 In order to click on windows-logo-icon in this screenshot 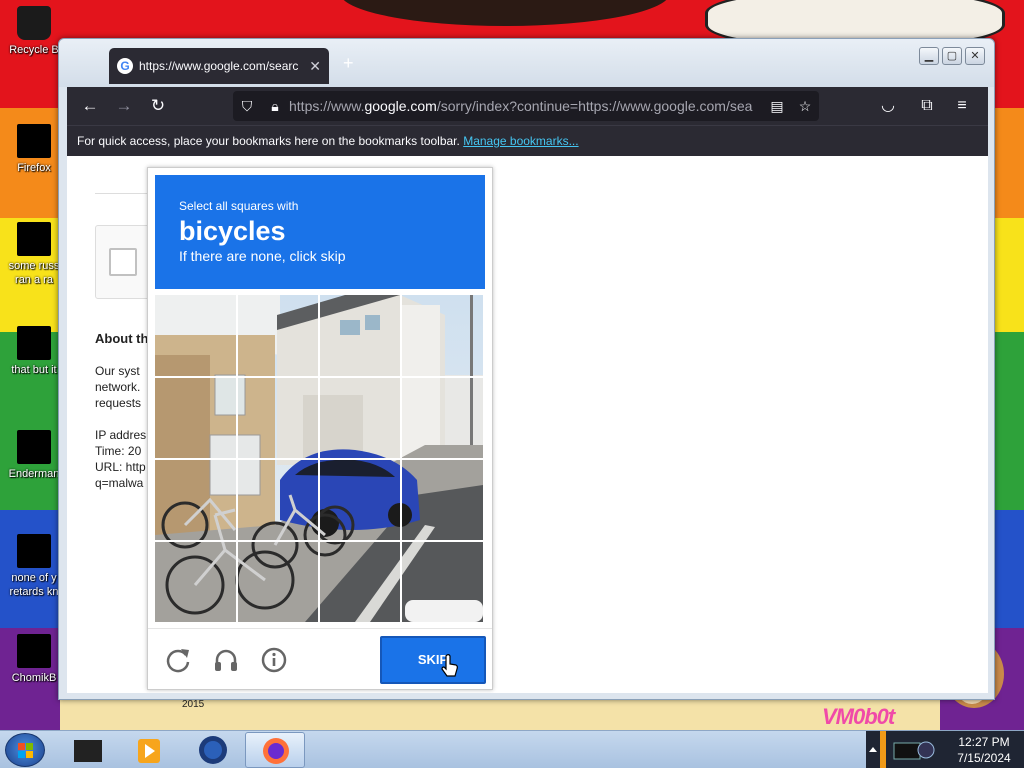, I will do `click(25, 750)`.